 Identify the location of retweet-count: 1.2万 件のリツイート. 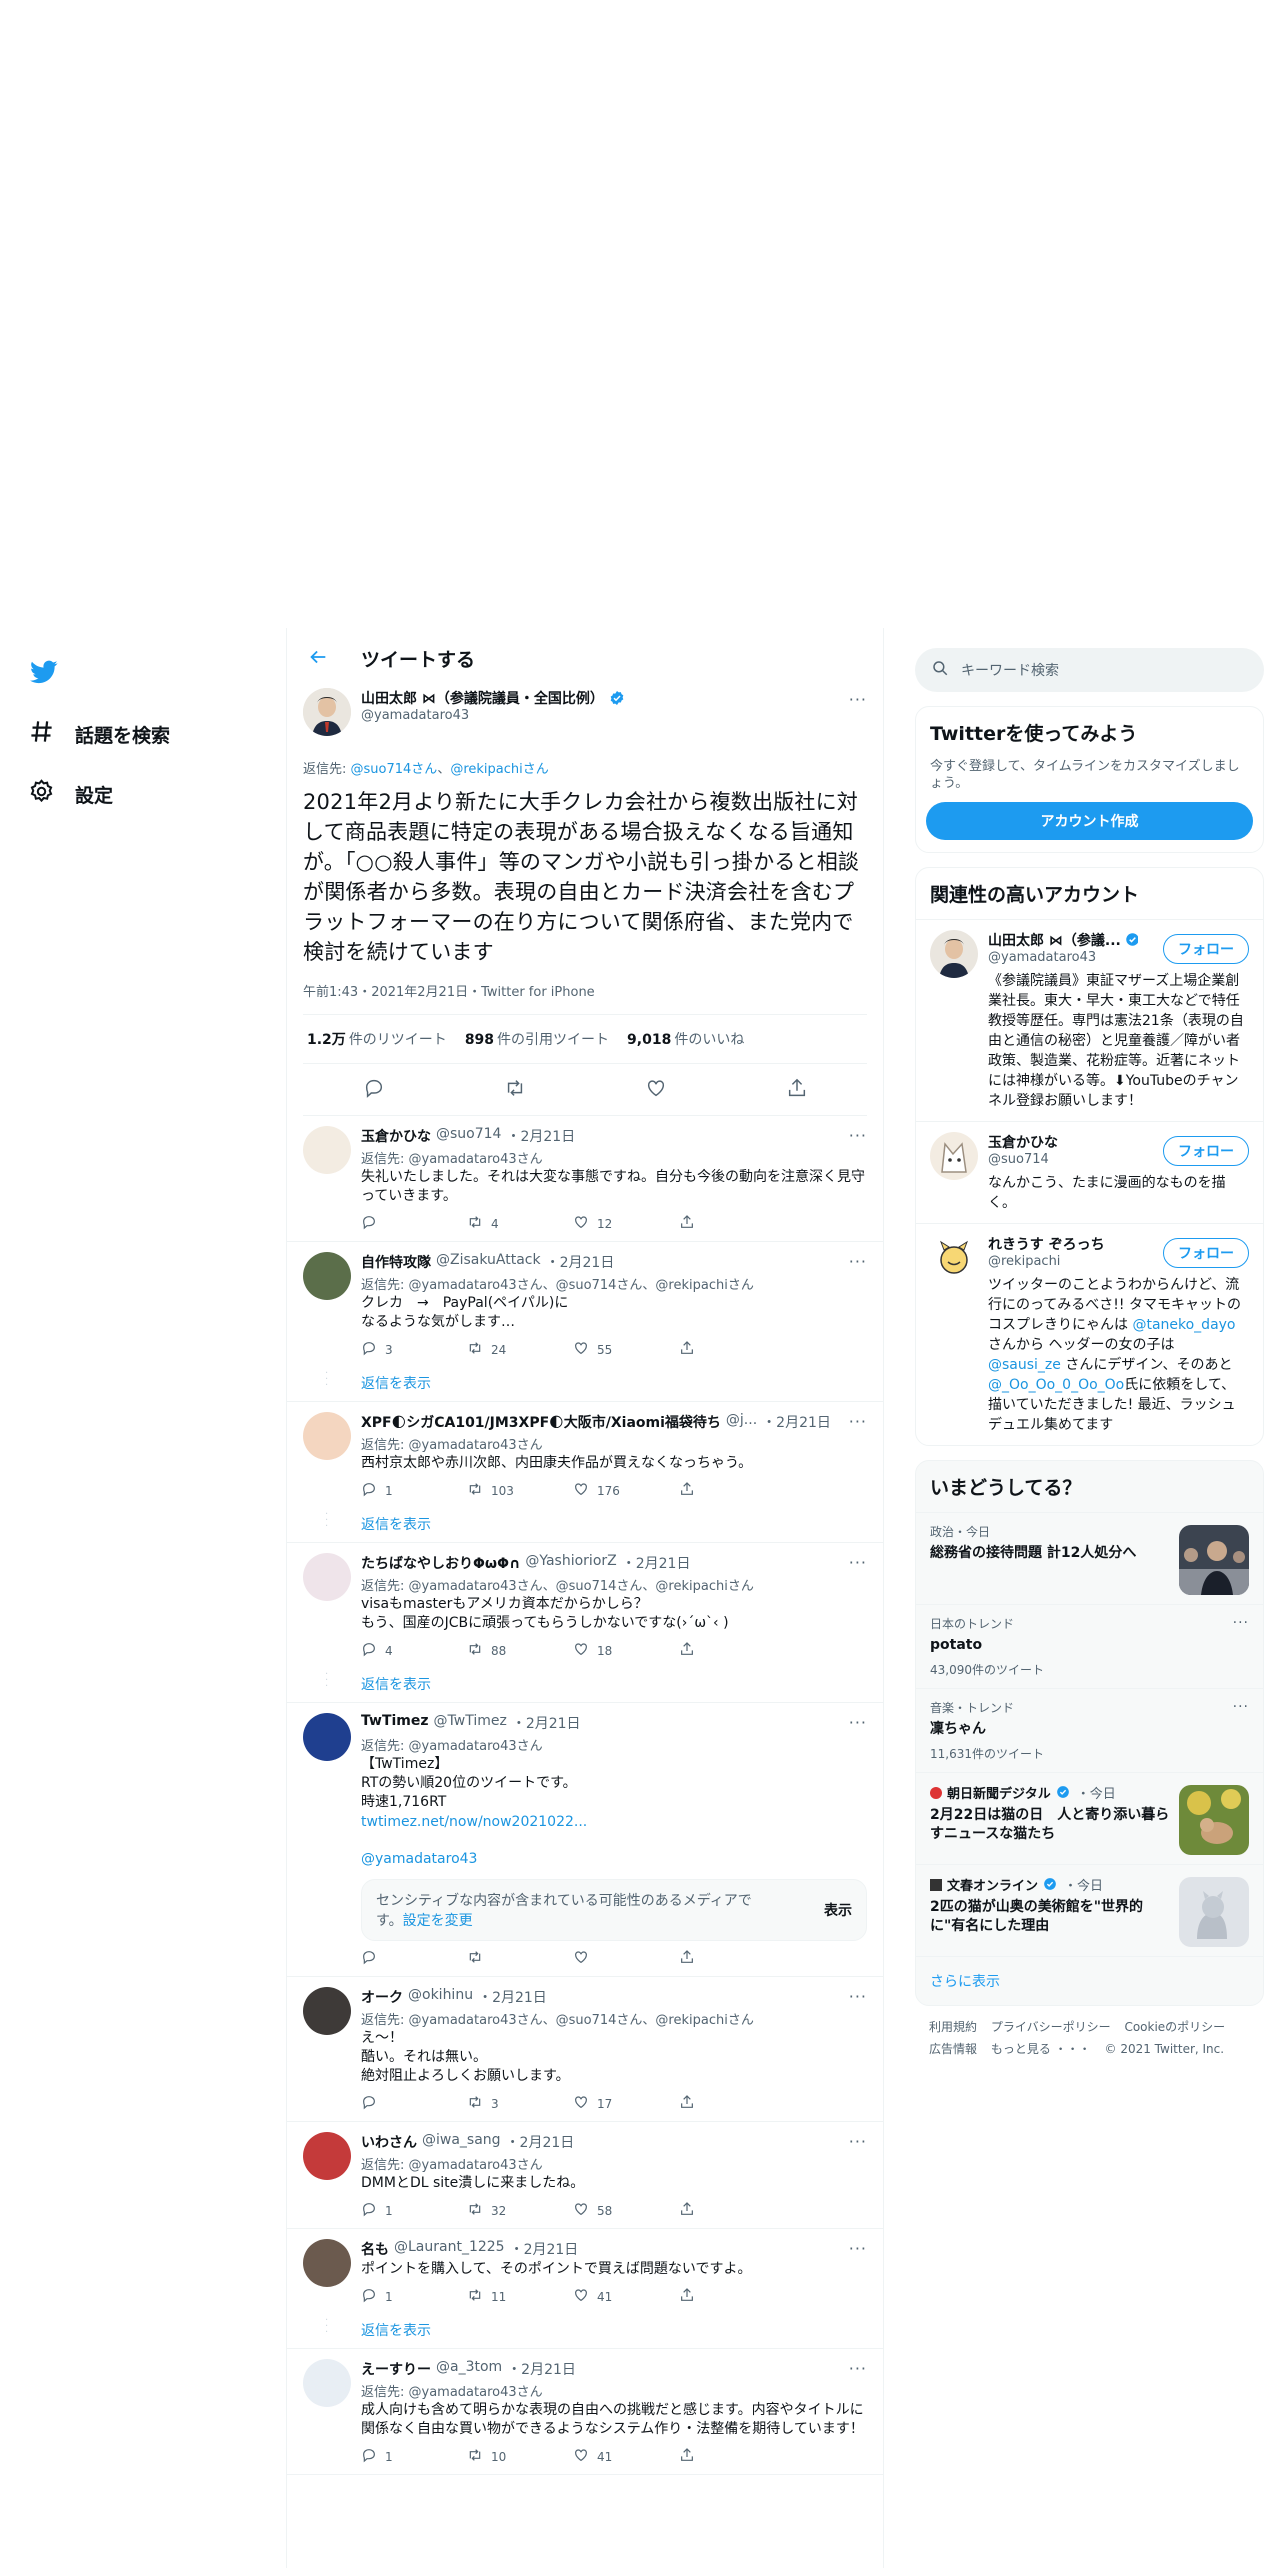
(377, 1039).